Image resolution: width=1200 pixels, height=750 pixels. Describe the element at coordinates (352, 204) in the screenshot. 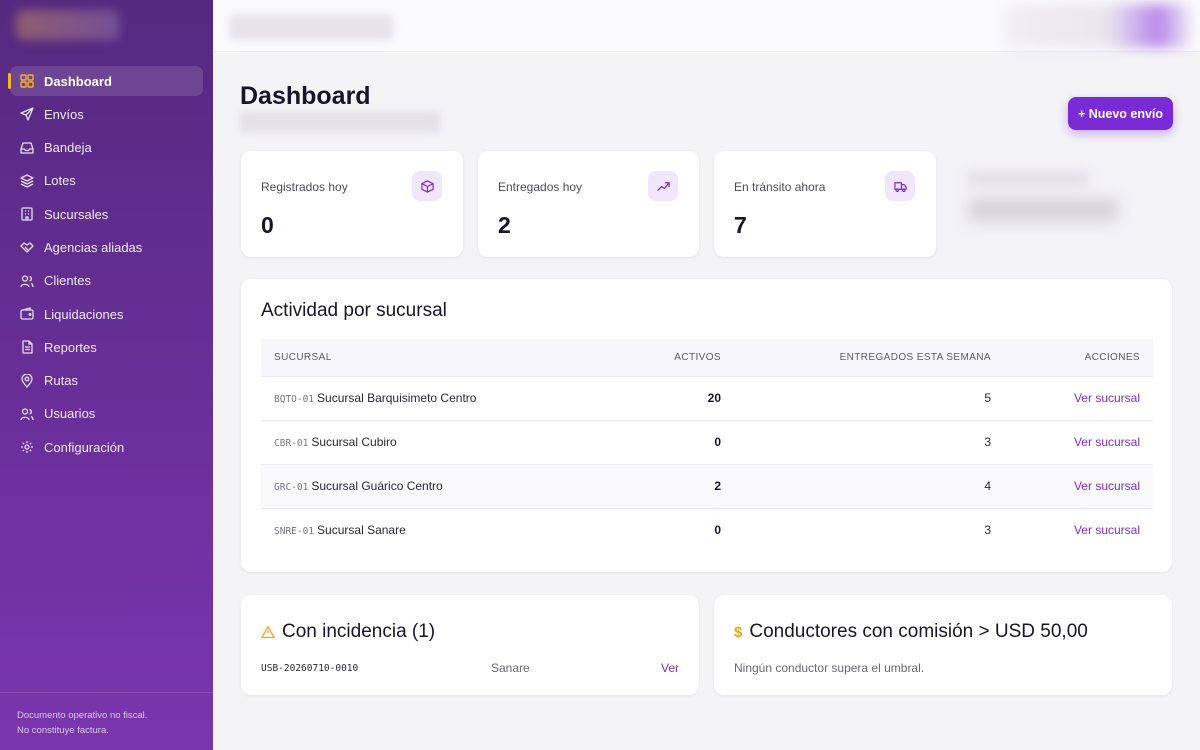

I see `stat-card-registered: Registrados hoy 0` at that location.